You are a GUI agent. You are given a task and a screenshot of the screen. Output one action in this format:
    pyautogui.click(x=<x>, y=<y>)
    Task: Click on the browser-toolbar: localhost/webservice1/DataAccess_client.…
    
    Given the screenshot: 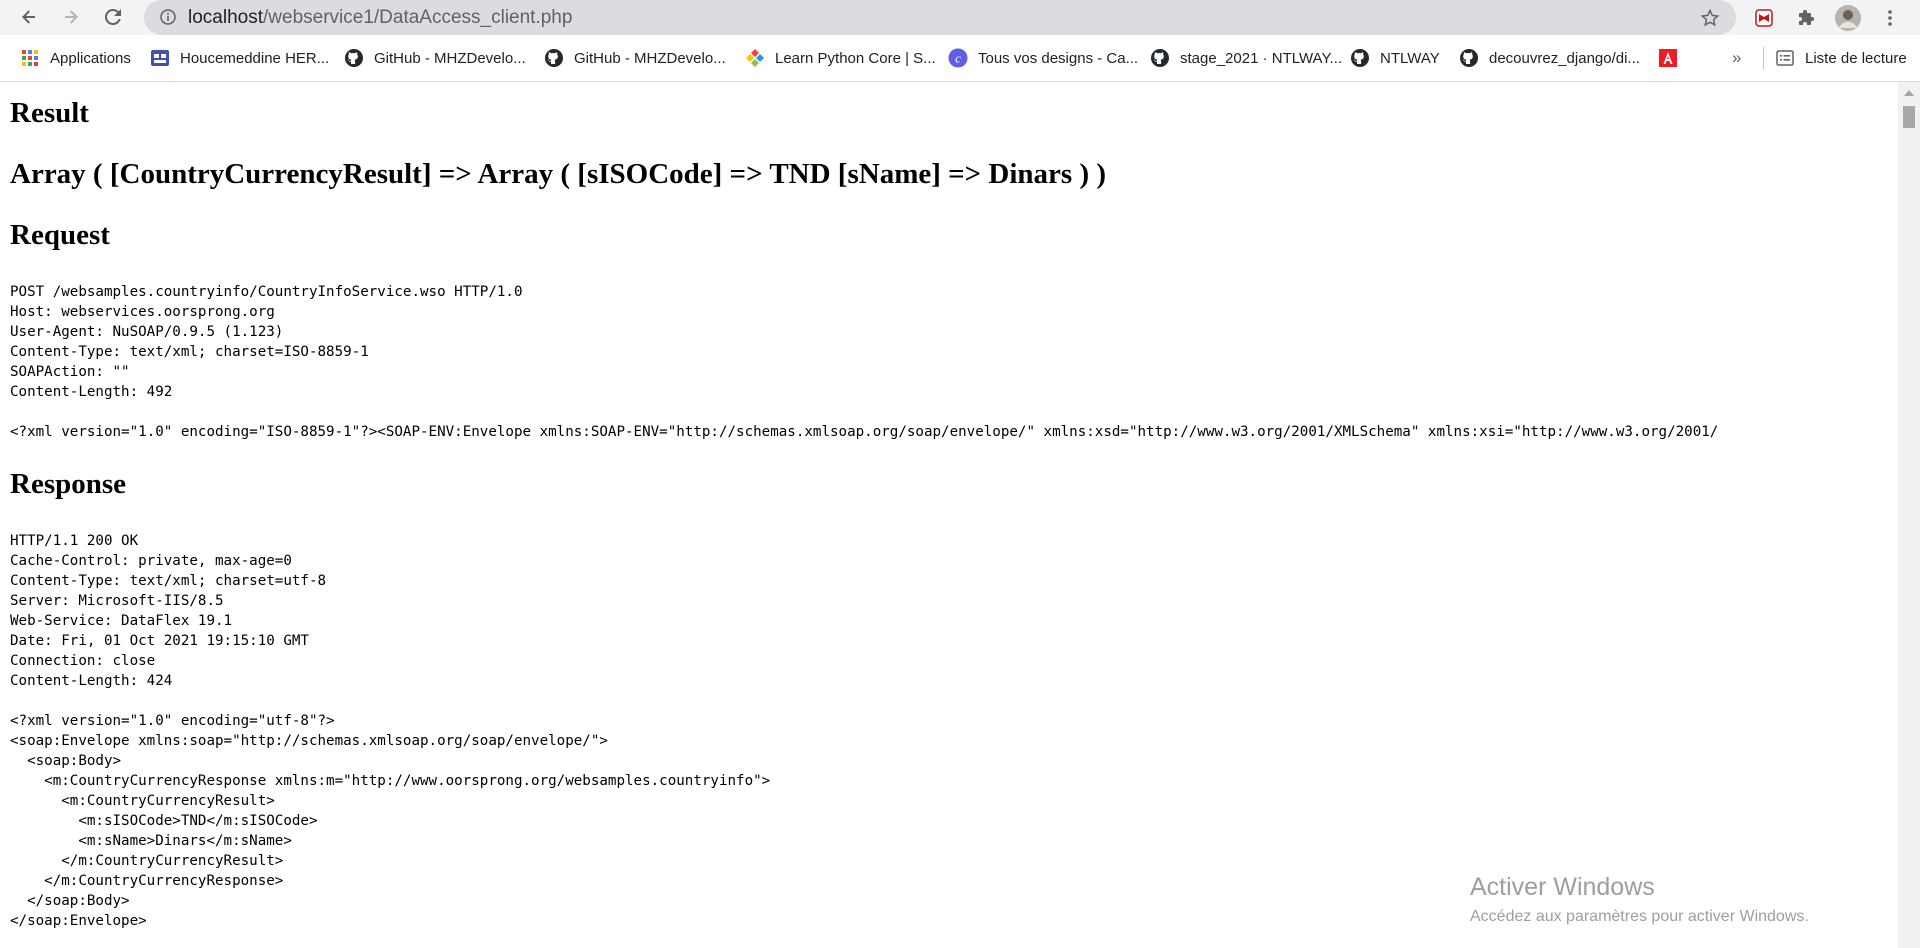 What is the action you would take?
    pyautogui.click(x=960, y=17)
    